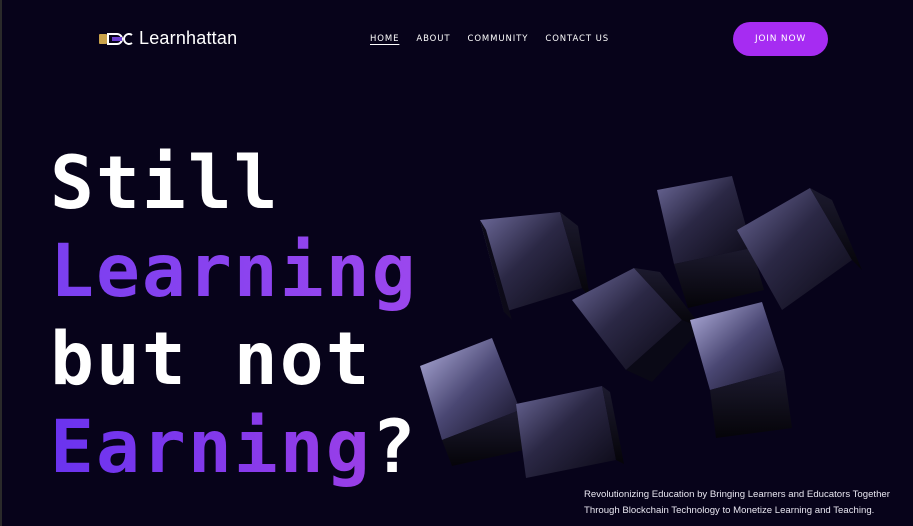 The height and width of the screenshot is (526, 913). What do you see at coordinates (211, 359) in the screenshot?
I see `headline-line-but-not: but not` at bounding box center [211, 359].